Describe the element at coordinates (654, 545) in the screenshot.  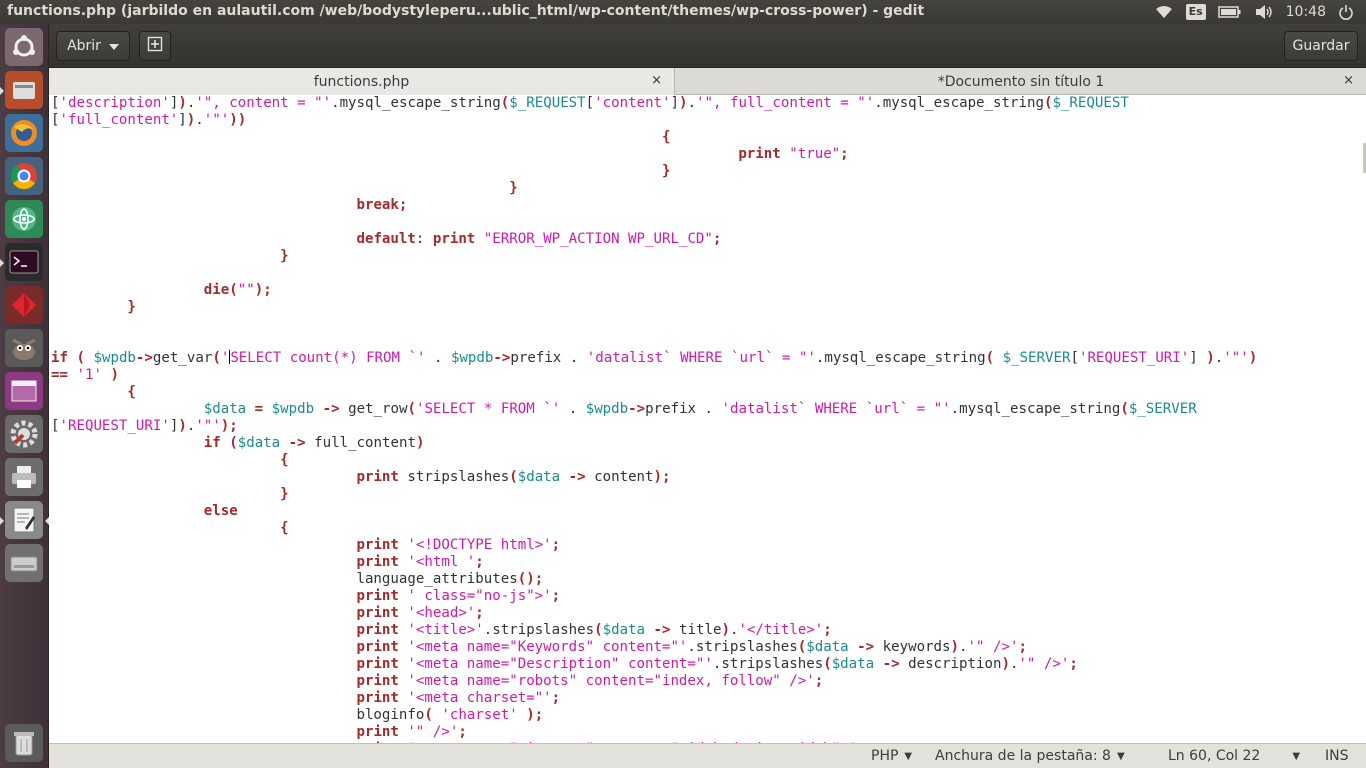
I see `code-line: print '<!DOCTYPE html>';` at that location.